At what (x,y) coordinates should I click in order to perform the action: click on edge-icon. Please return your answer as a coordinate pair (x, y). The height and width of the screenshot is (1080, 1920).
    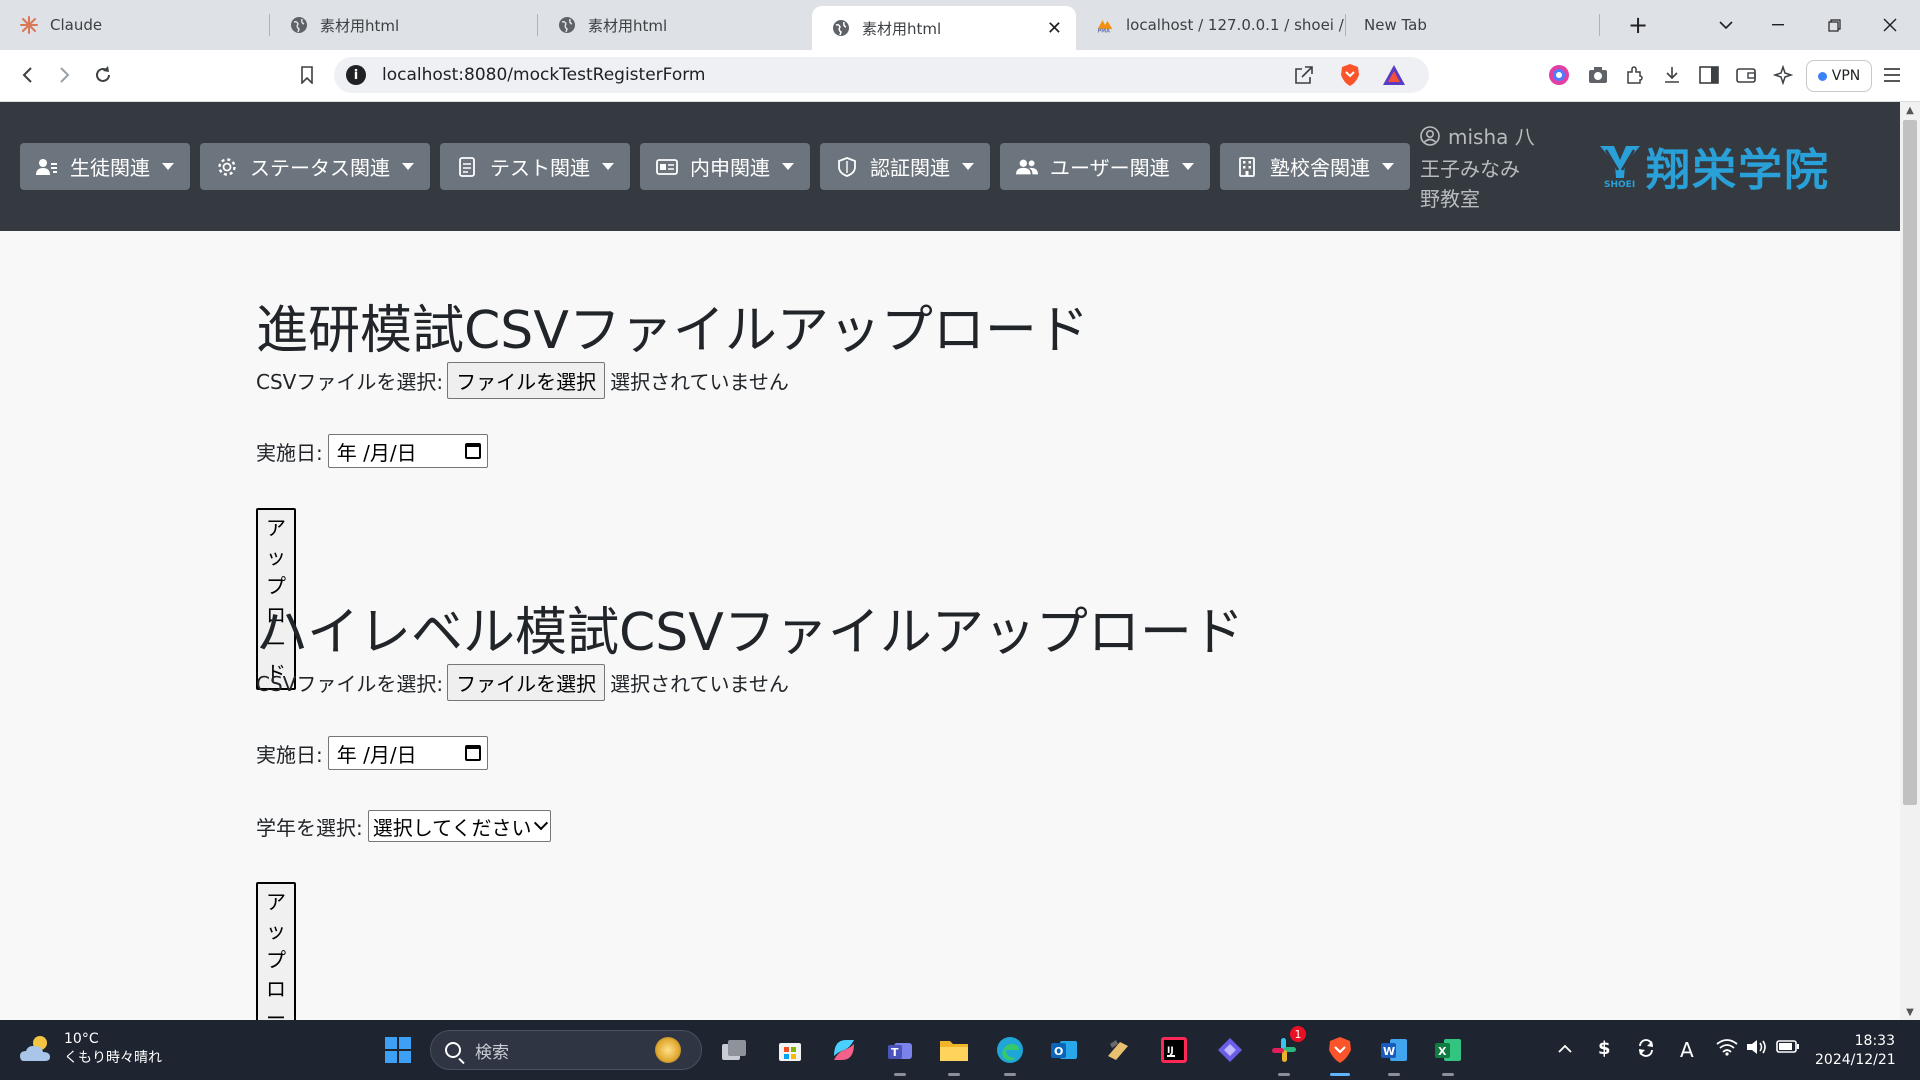
    Looking at the image, I should click on (1010, 1054).